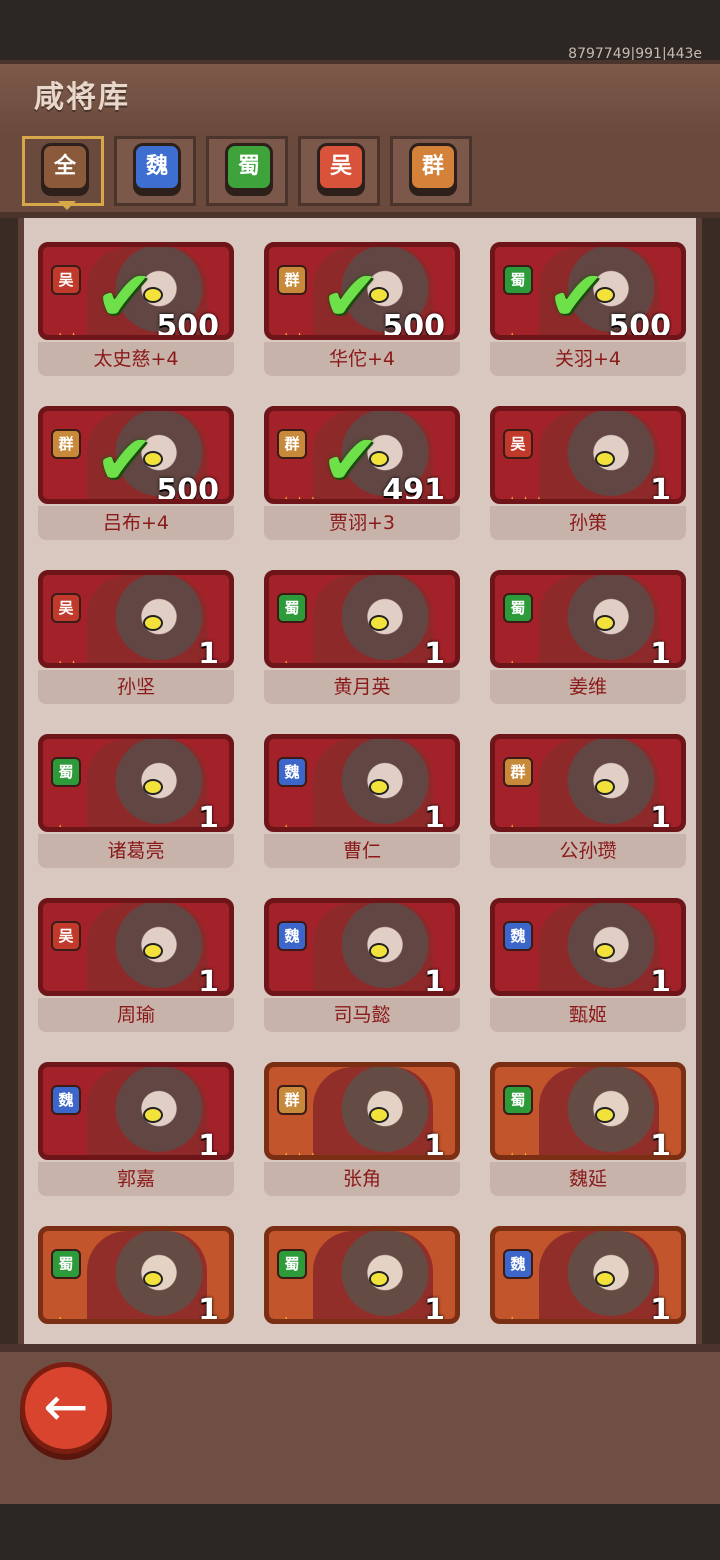  I want to click on hero-card: 魏 1 甄姬, so click(588, 963).